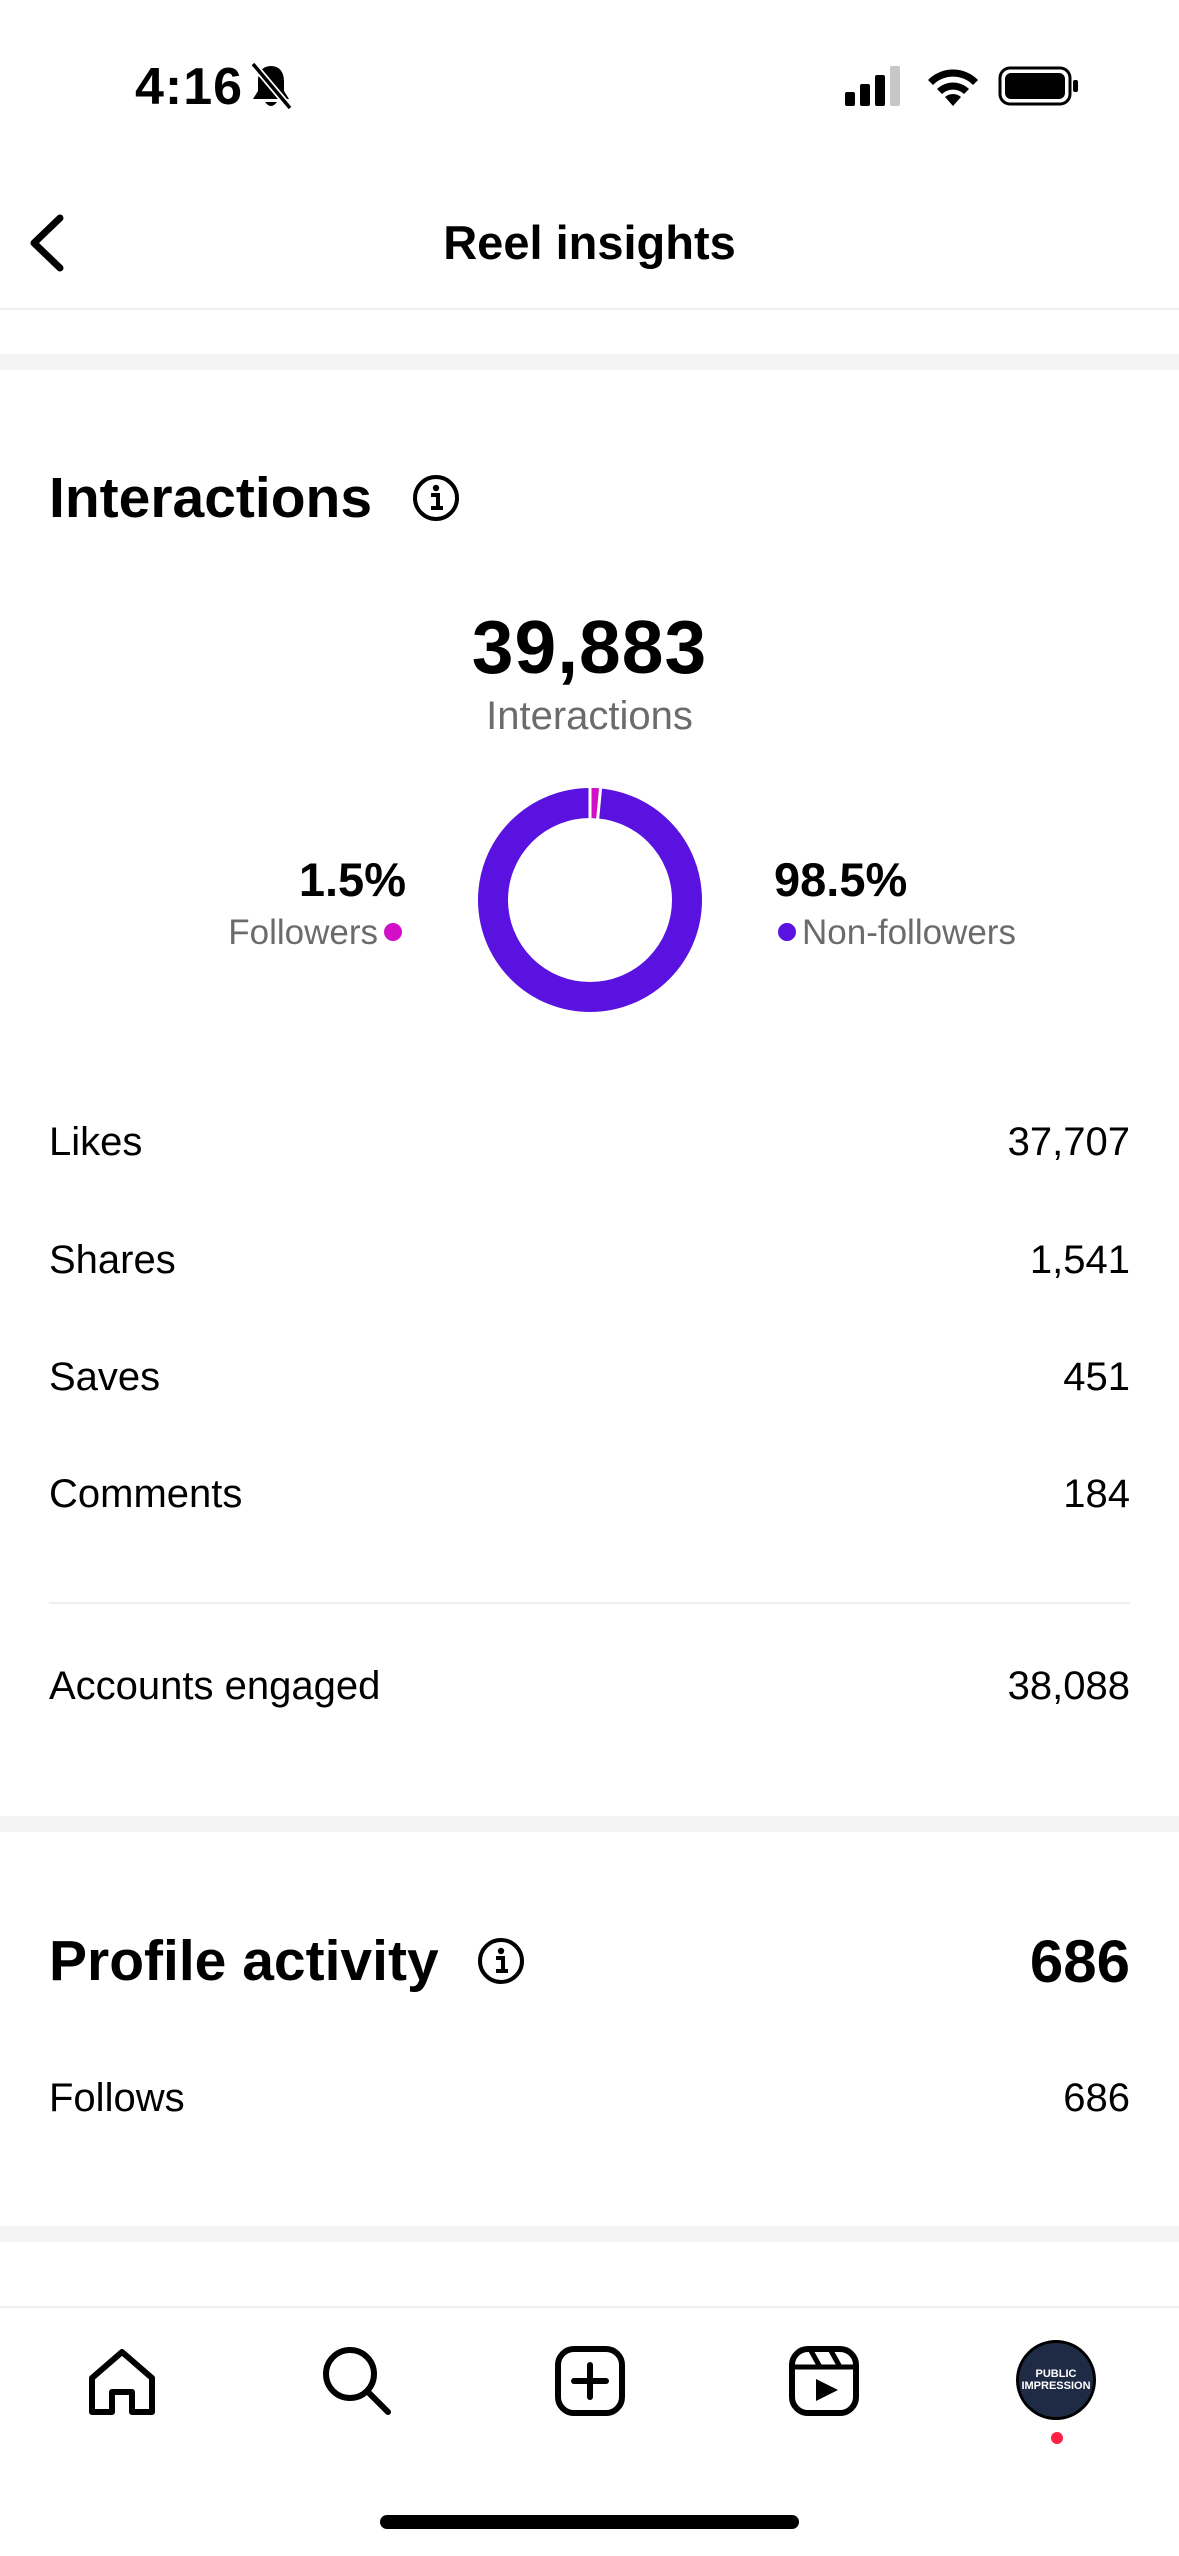 The width and height of the screenshot is (1179, 2556). Describe the element at coordinates (393, 931) in the screenshot. I see `followers-legend-dot` at that location.